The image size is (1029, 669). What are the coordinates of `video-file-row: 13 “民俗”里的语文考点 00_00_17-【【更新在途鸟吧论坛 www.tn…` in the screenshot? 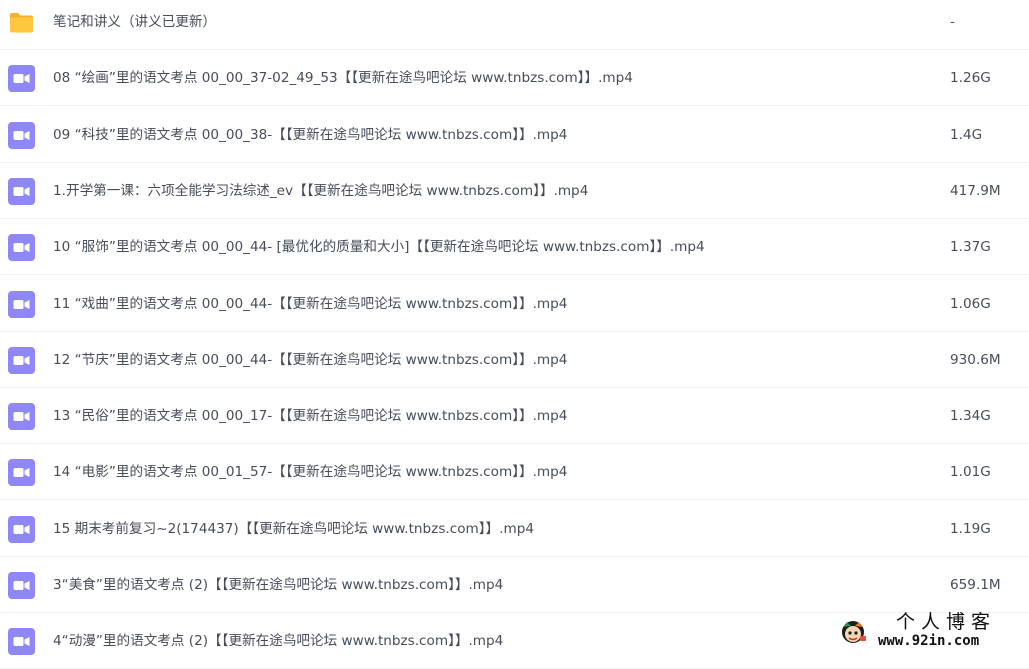 It's located at (514, 416).